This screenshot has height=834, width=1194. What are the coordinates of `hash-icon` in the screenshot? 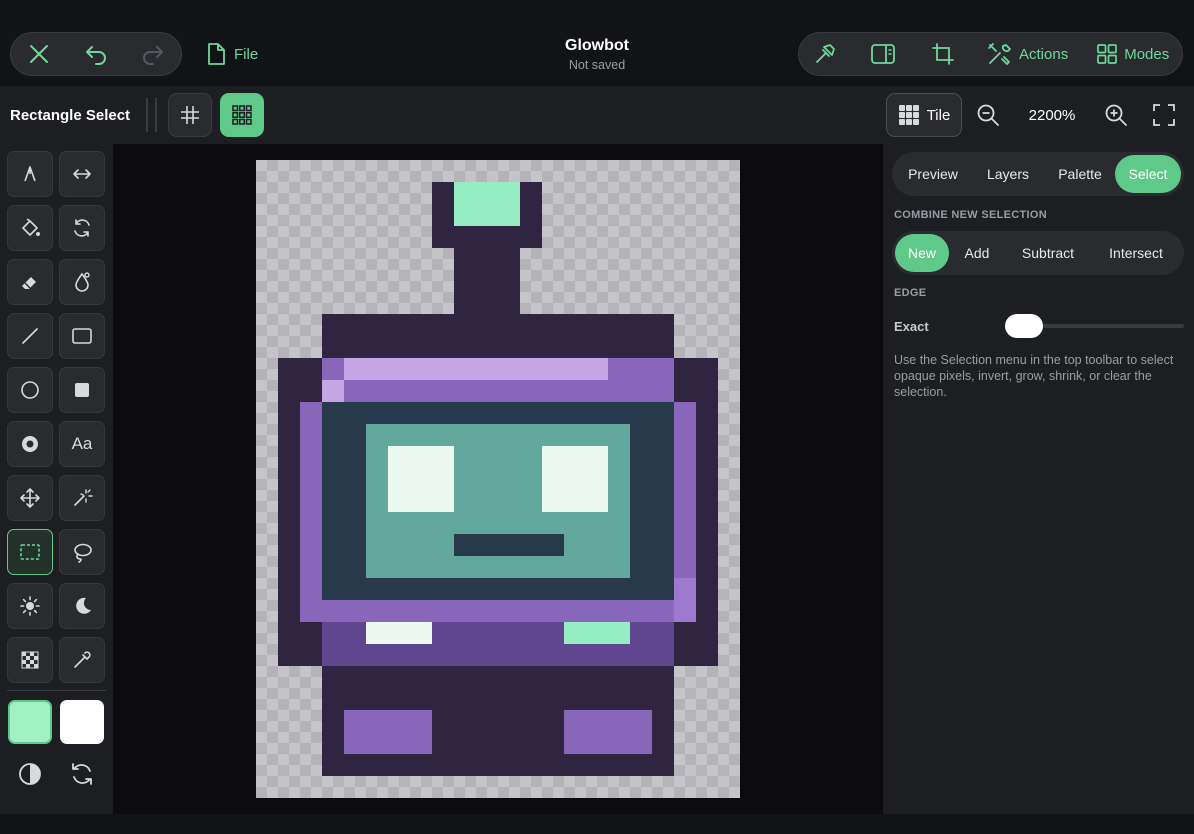 It's located at (190, 115).